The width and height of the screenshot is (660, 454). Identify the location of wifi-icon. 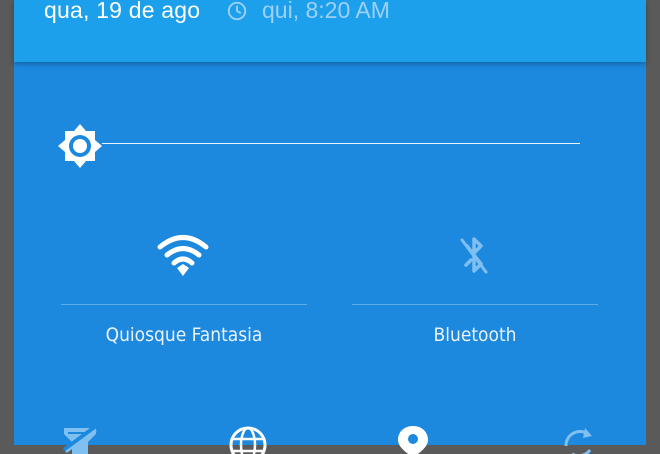
(183, 255).